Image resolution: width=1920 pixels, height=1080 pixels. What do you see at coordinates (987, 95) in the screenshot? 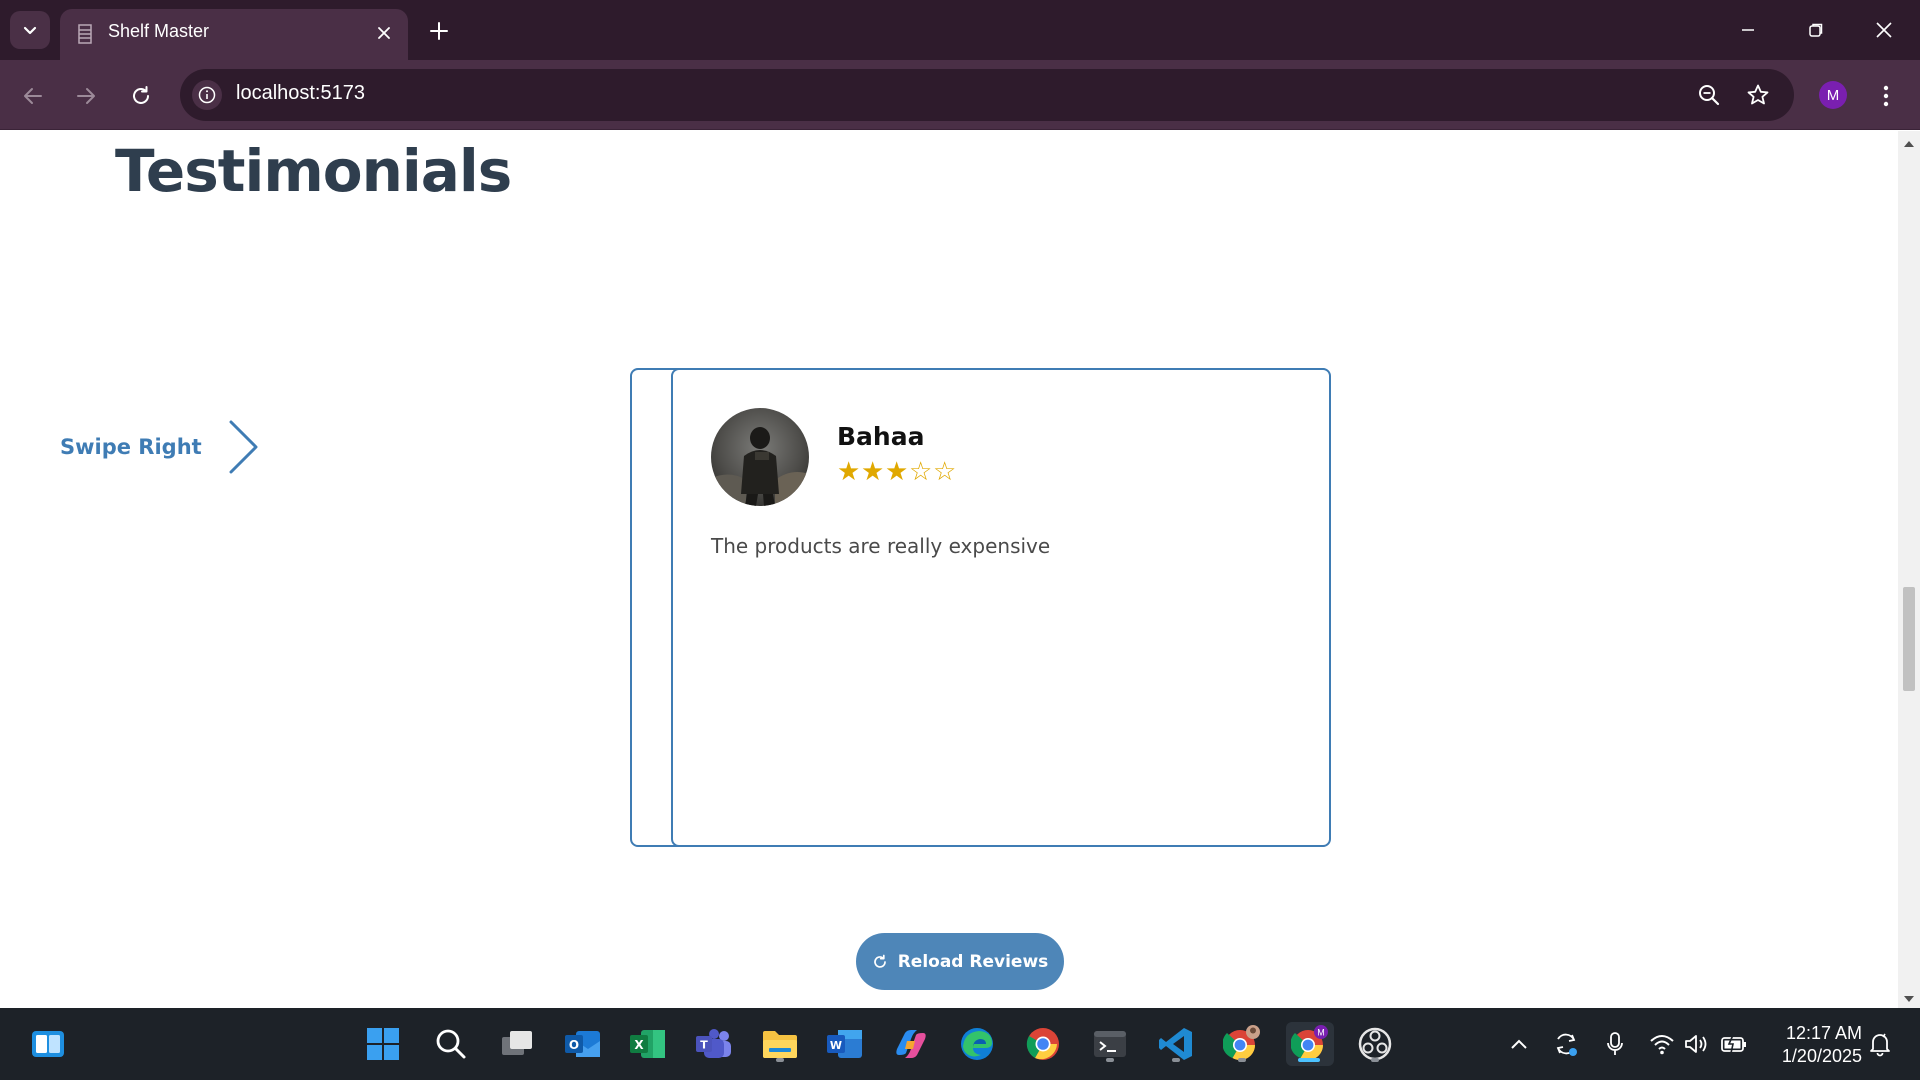
I see `address-bar: localhost:5173` at bounding box center [987, 95].